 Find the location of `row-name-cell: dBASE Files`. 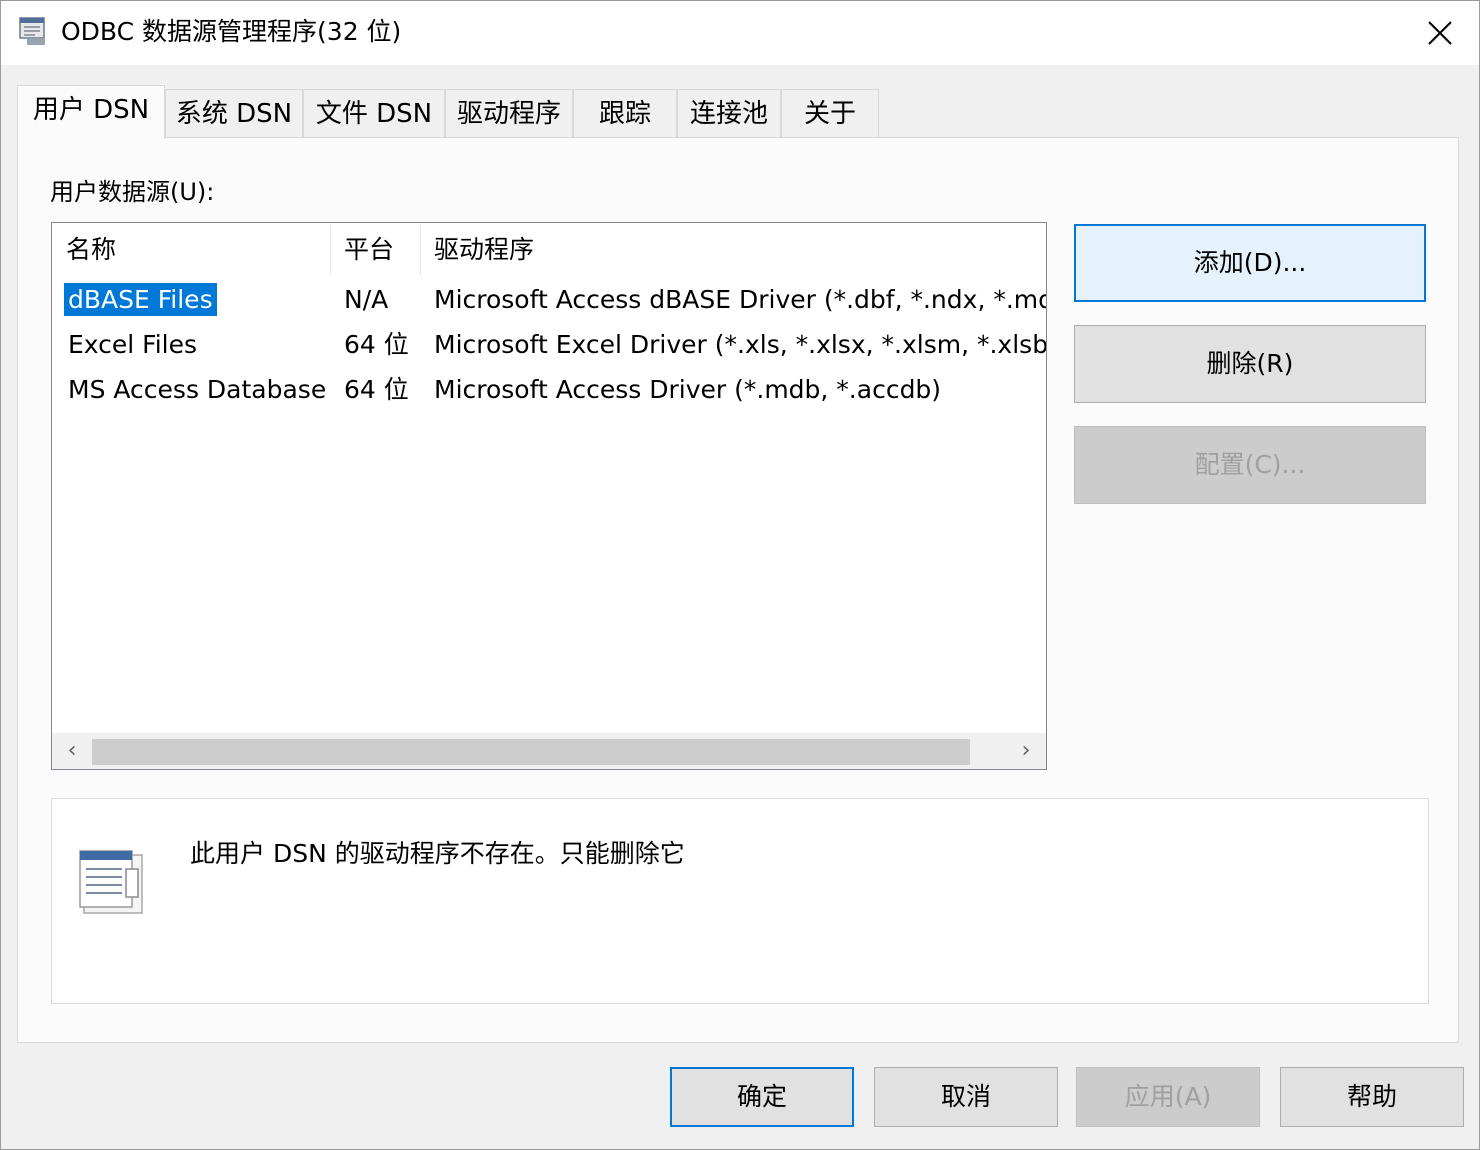

row-name-cell: dBASE Files is located at coordinates (140, 299).